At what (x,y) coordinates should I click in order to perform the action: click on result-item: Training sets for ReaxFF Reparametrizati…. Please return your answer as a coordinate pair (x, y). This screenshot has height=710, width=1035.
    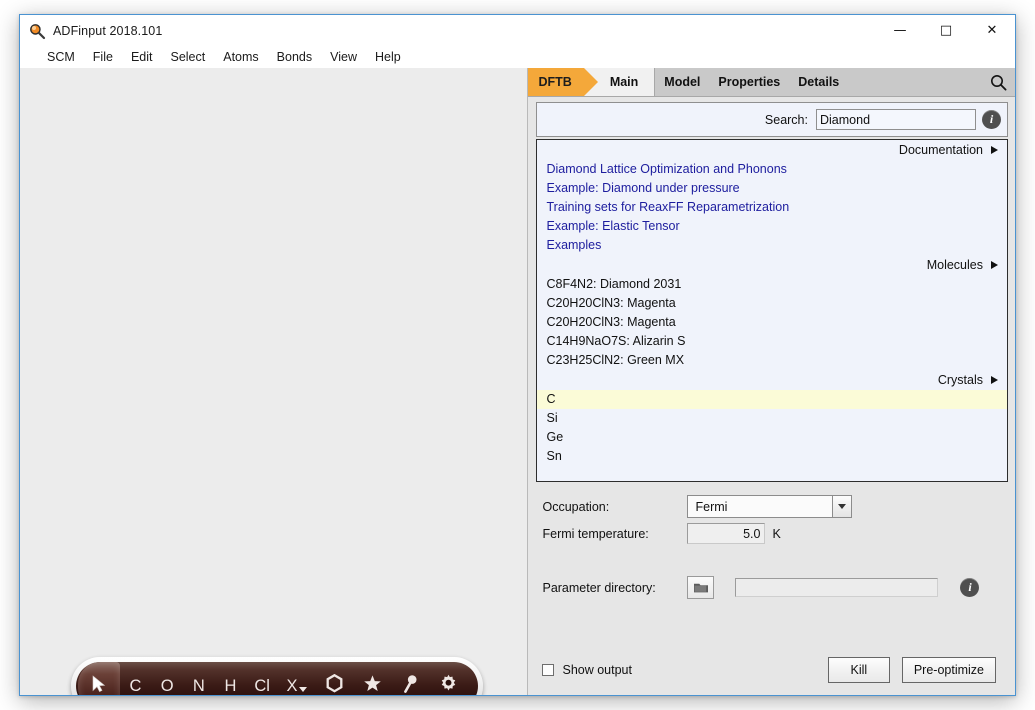
    Looking at the image, I should click on (772, 207).